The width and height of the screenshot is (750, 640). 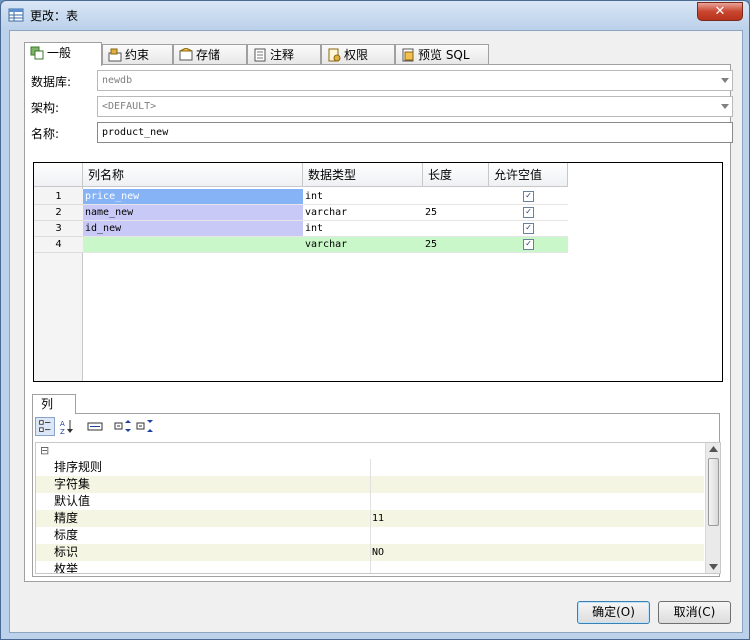 I want to click on scroll-down-icon, so click(x=713, y=567).